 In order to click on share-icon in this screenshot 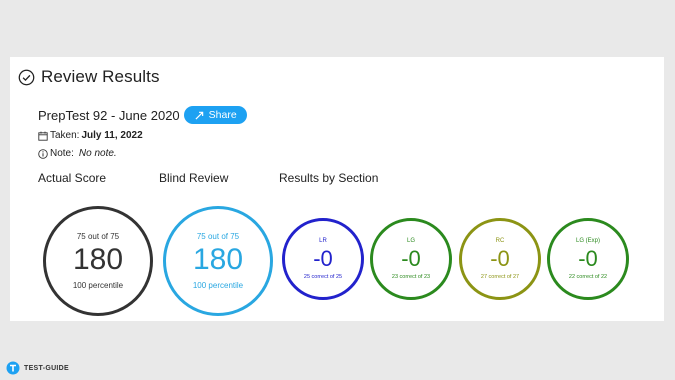, I will do `click(199, 115)`.